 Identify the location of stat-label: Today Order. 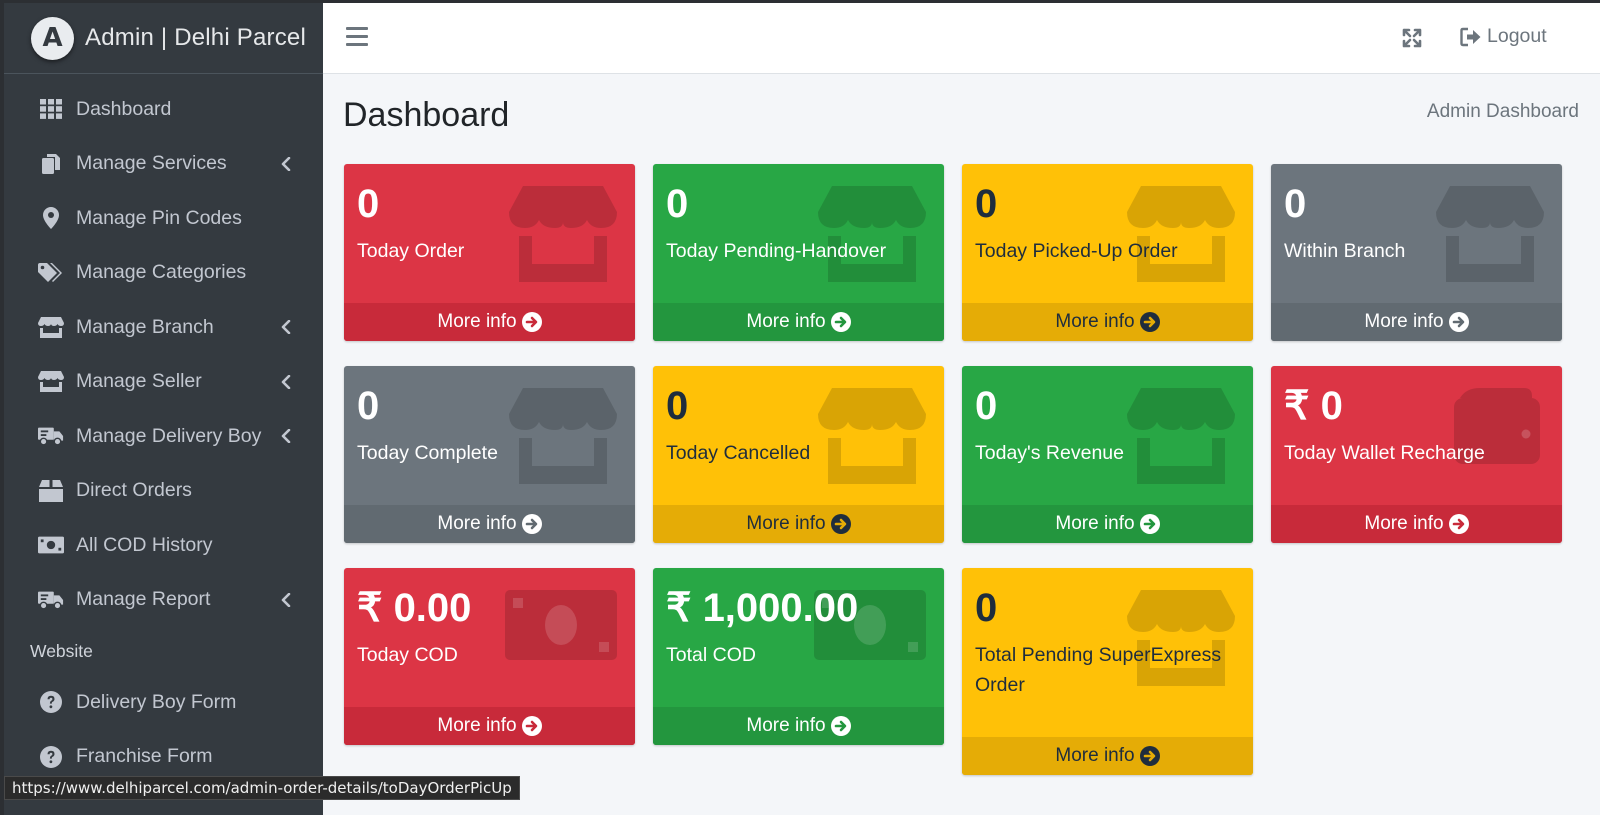
(411, 251).